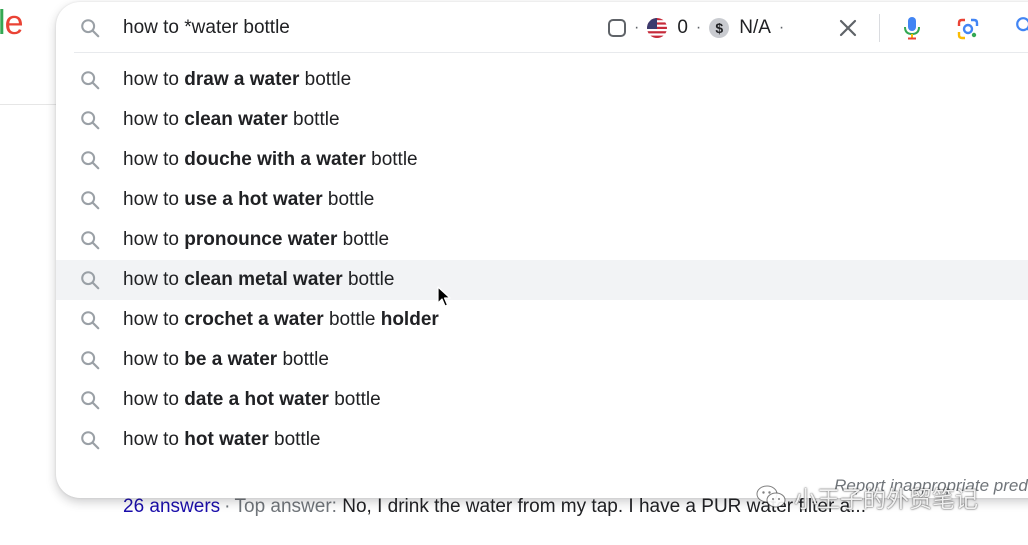 This screenshot has height=545, width=1028. I want to click on google-logo-fragment: le, so click(12, 23).